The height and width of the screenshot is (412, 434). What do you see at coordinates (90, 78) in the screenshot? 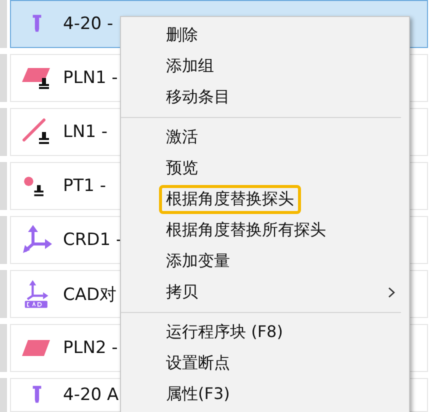
I see `tree-item-label: PLN1 -` at bounding box center [90, 78].